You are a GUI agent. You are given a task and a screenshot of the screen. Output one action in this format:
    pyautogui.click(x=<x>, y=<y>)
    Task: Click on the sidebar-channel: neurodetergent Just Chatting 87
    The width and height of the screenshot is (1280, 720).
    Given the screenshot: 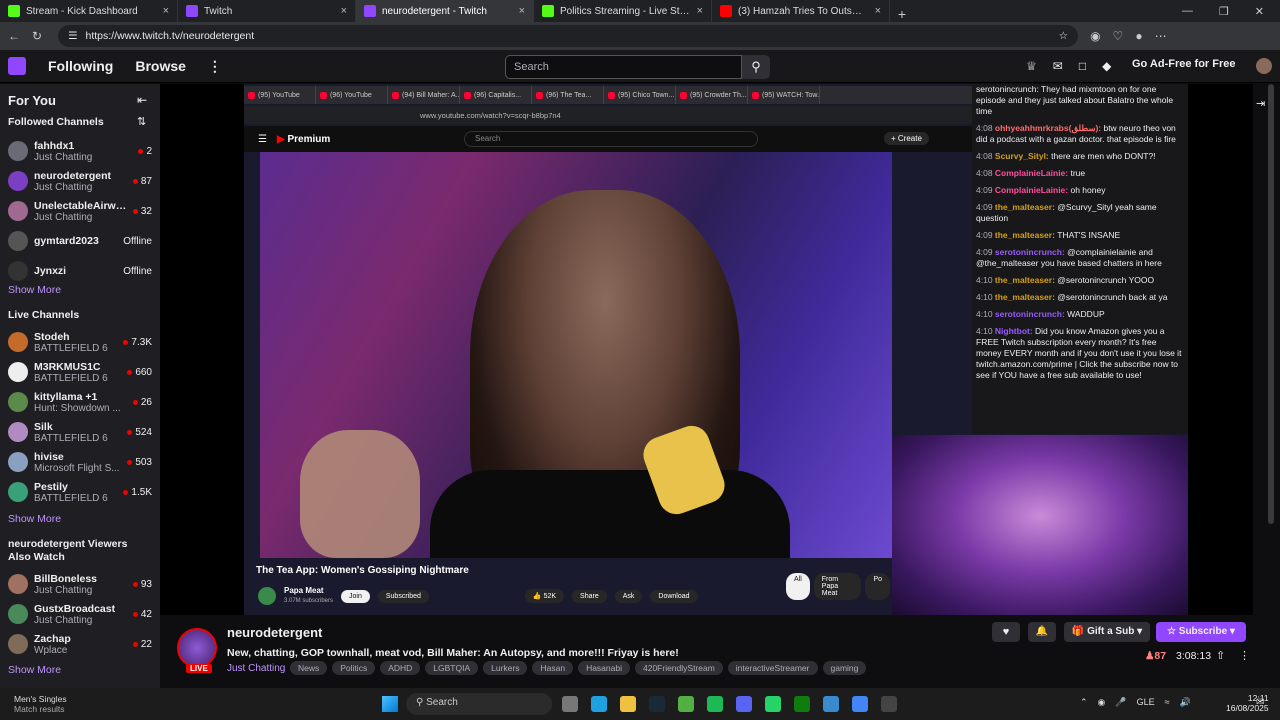 What is the action you would take?
    pyautogui.click(x=80, y=181)
    